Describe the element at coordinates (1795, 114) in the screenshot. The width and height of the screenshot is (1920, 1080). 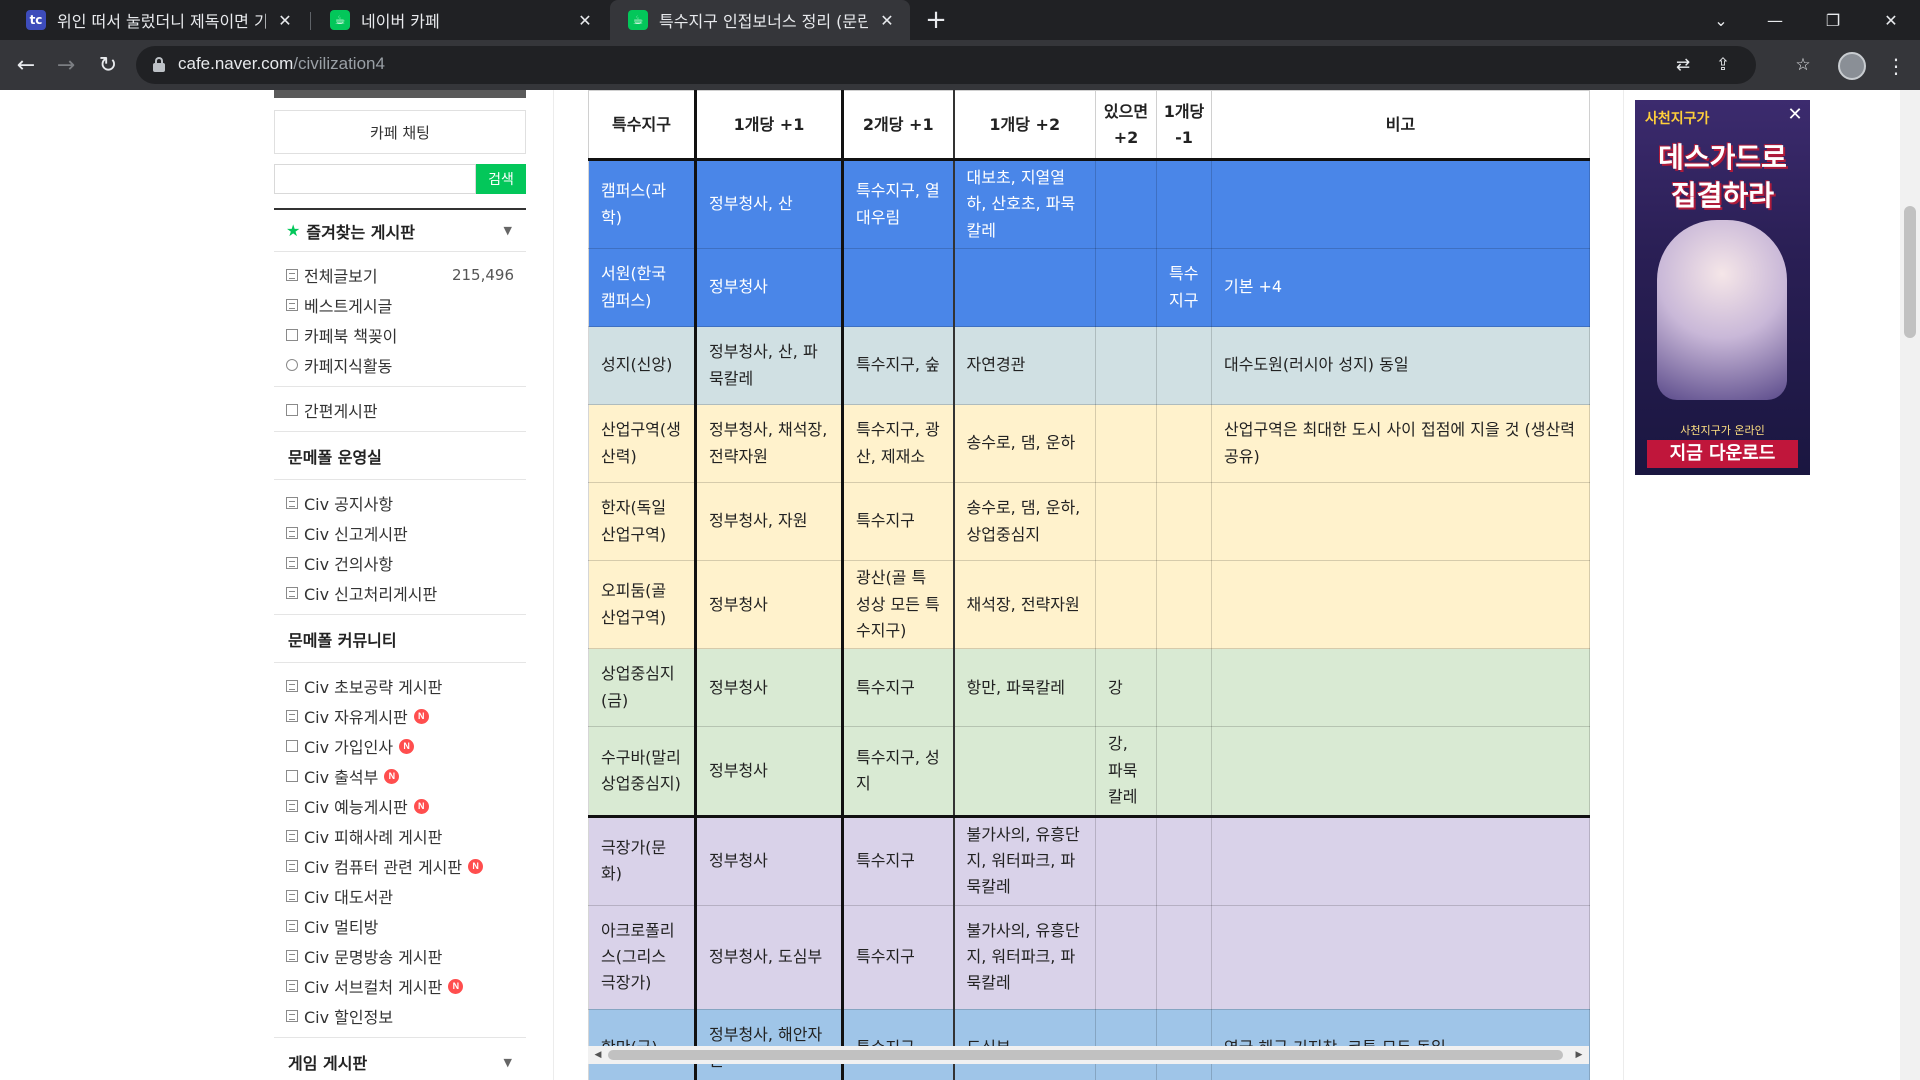
I see `ad-close-icon: ✕` at that location.